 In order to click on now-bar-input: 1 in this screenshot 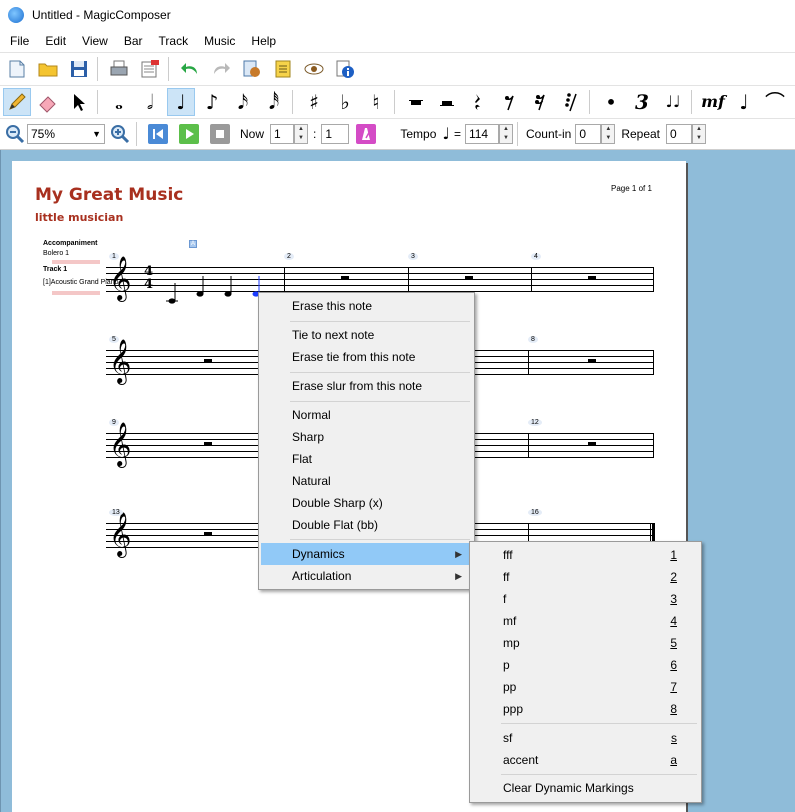, I will do `click(282, 134)`.